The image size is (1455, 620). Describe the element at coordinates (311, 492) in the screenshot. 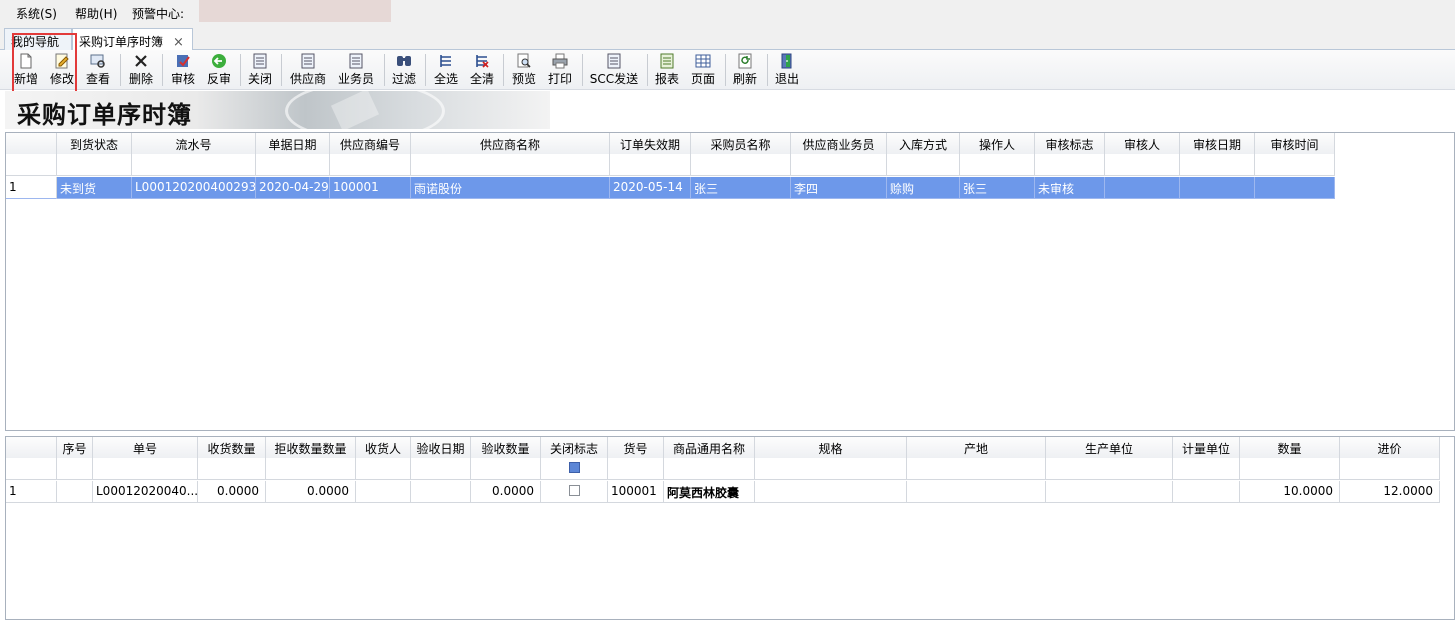

I see `cell-rejected-qty: 0.0000` at that location.